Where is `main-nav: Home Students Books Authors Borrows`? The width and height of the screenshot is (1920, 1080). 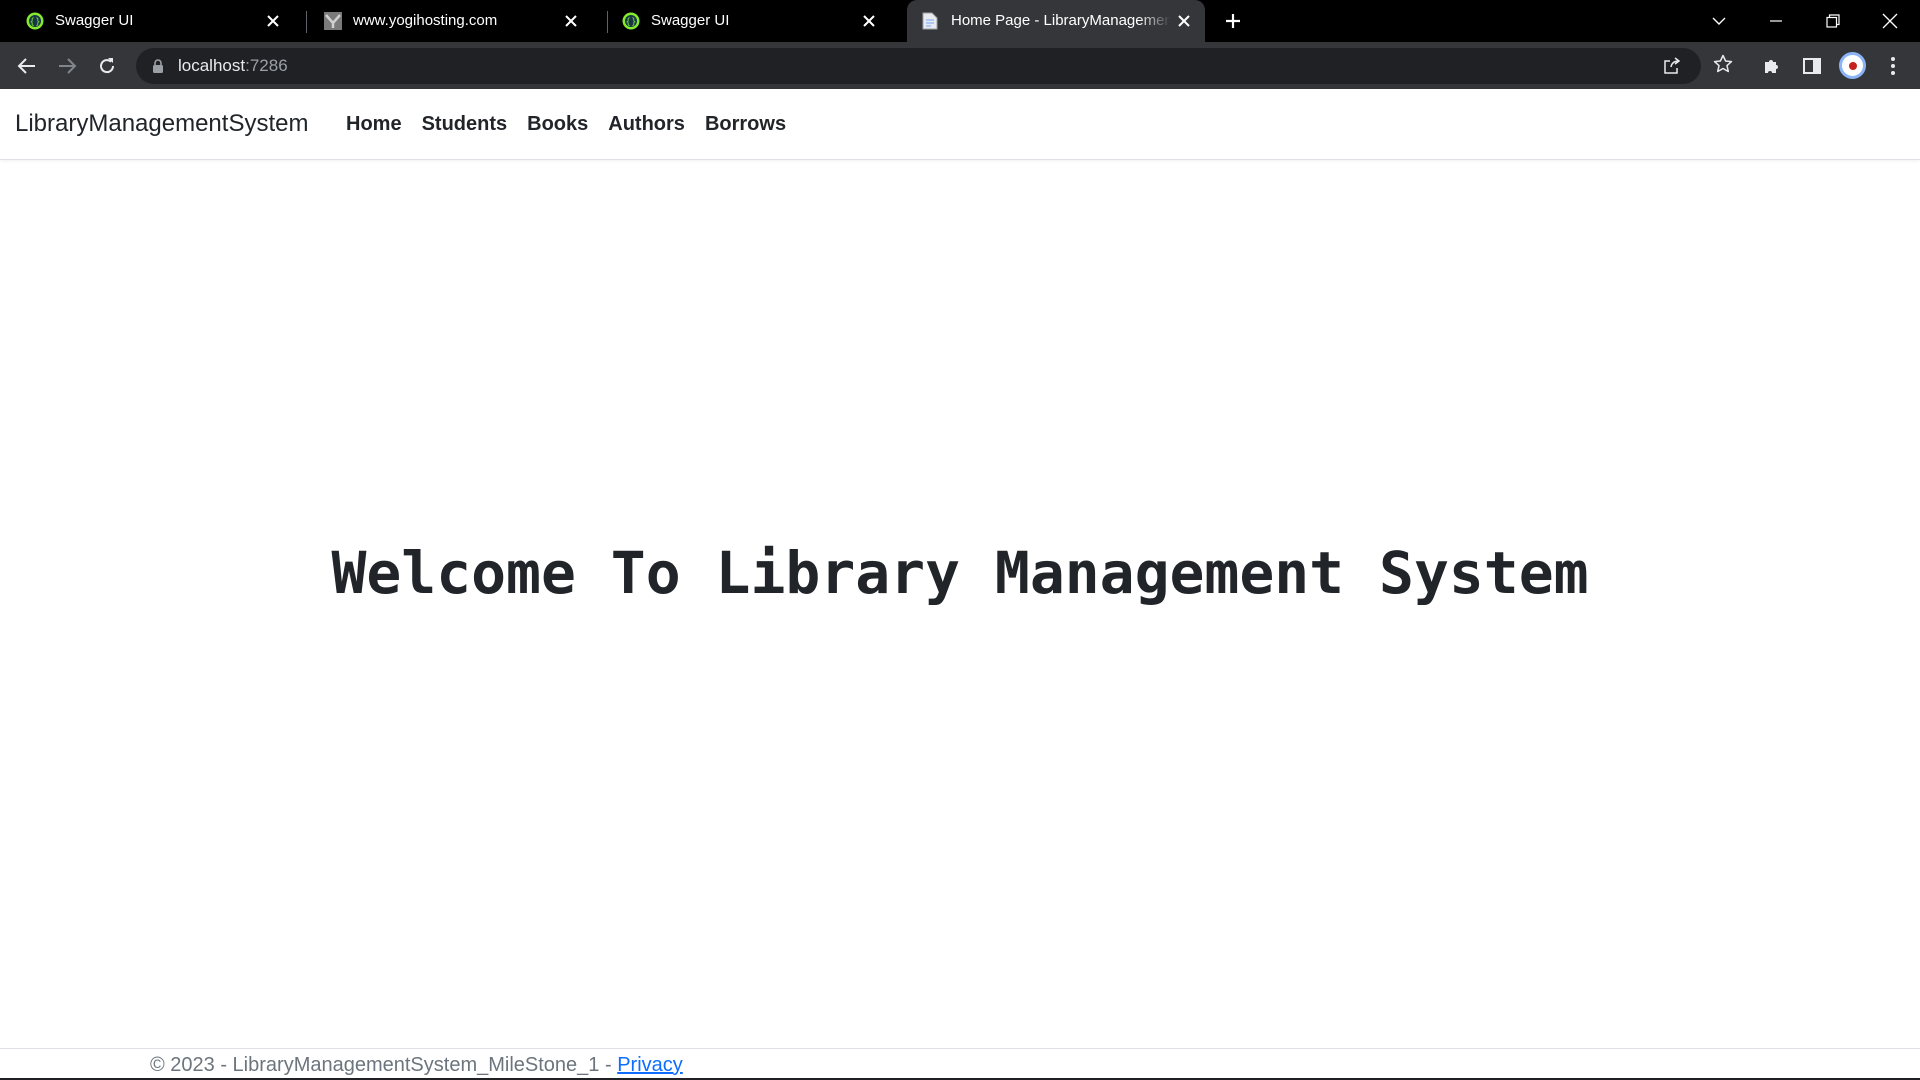
main-nav: Home Students Books Authors Borrows is located at coordinates (576, 124).